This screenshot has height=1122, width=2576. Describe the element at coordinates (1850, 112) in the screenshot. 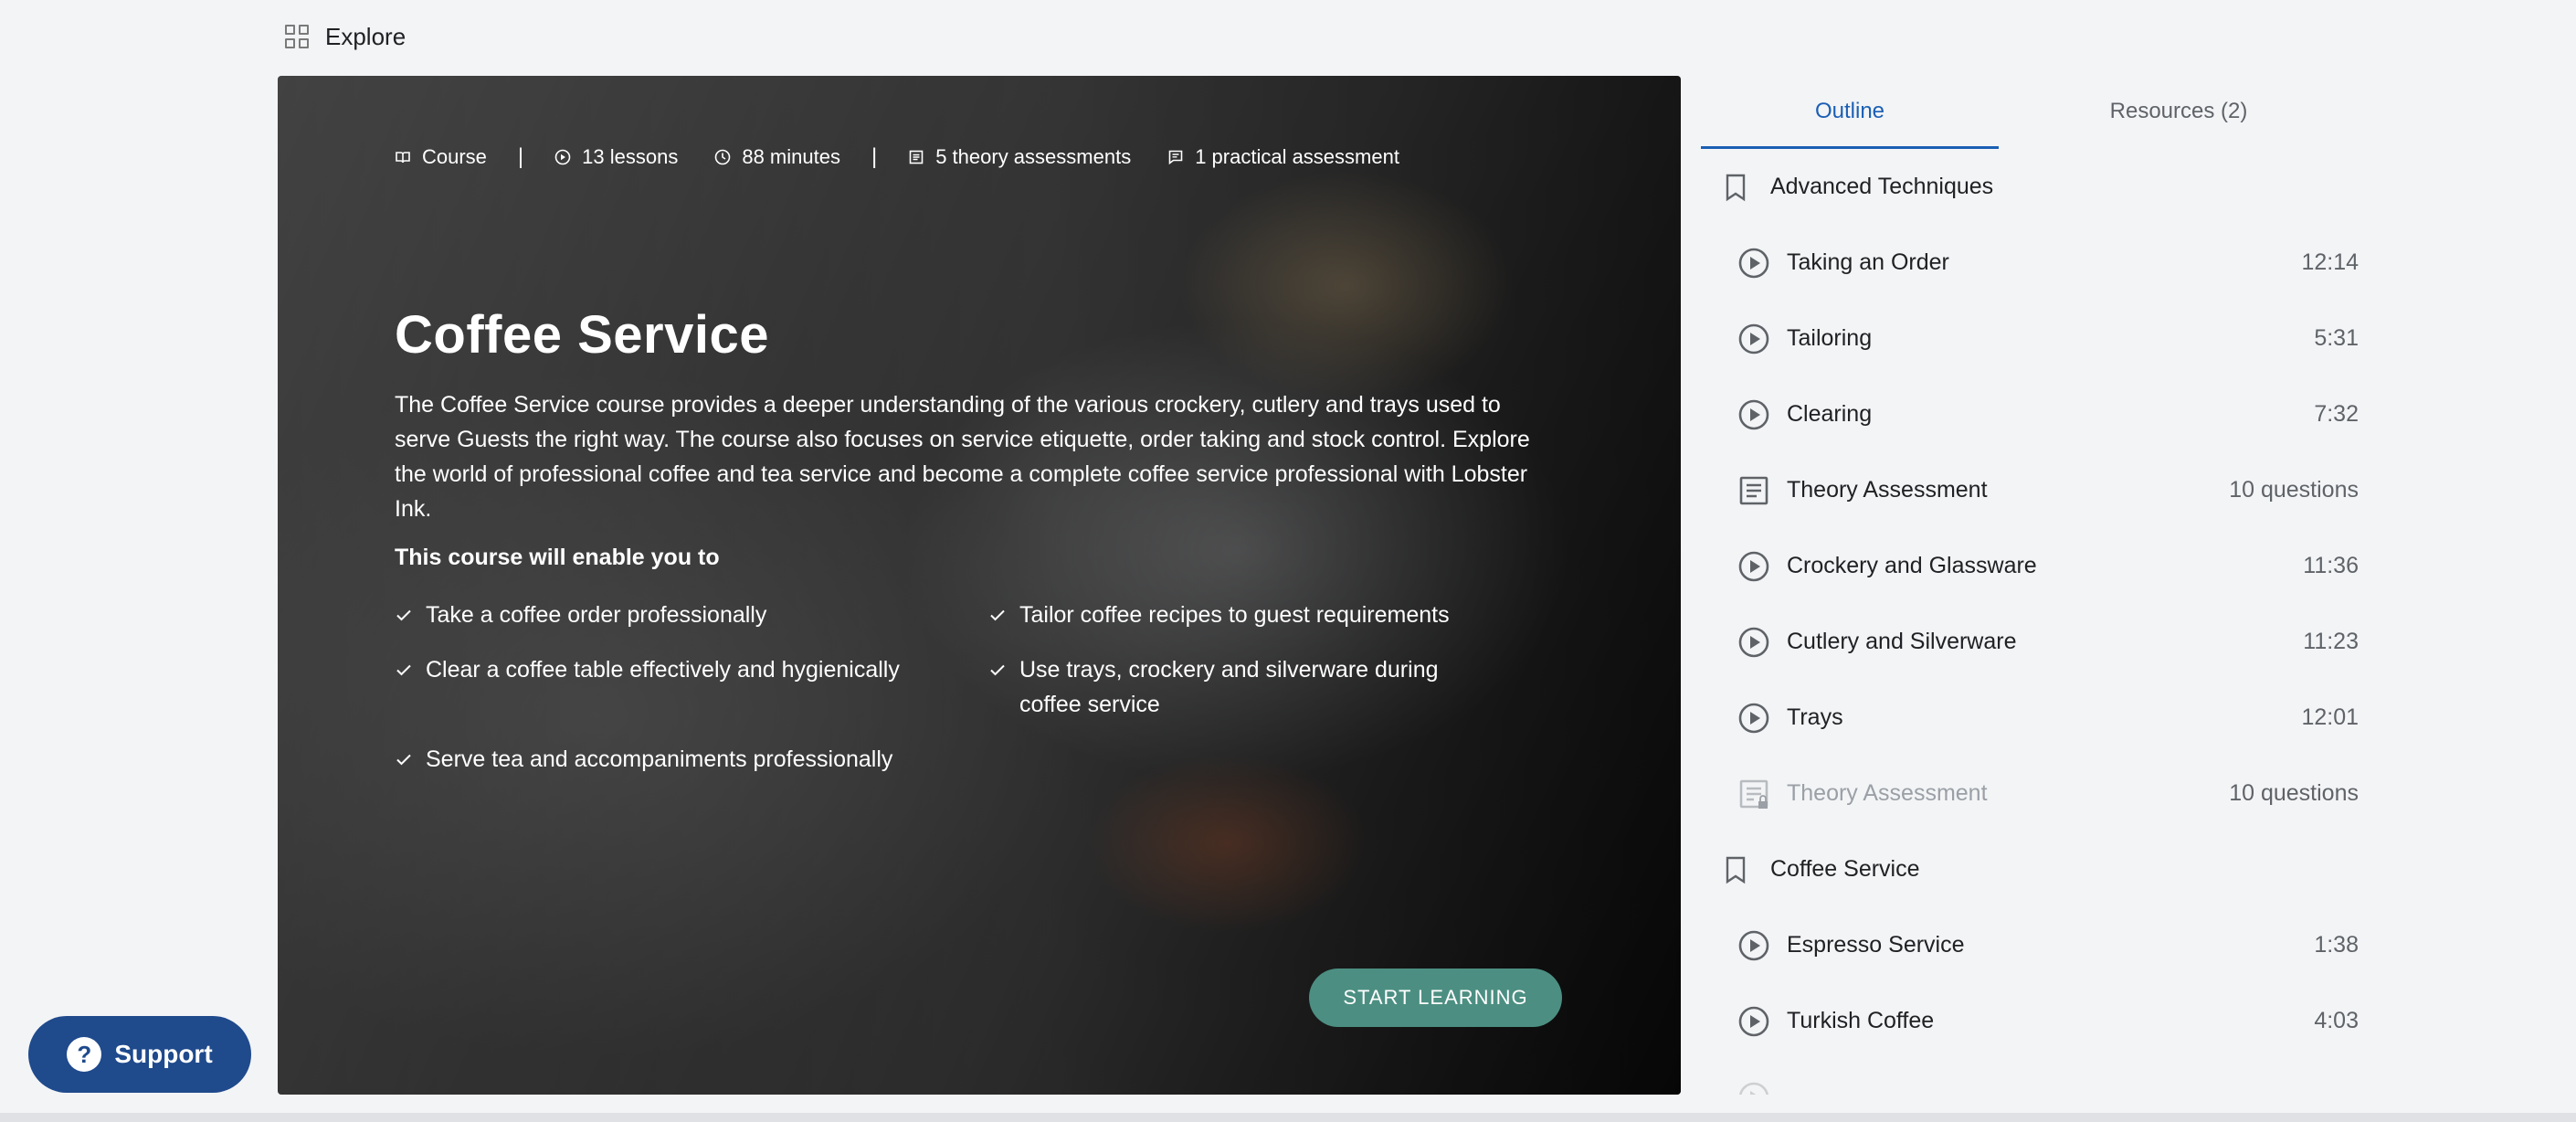

I see `tab-outline: Outline` at that location.